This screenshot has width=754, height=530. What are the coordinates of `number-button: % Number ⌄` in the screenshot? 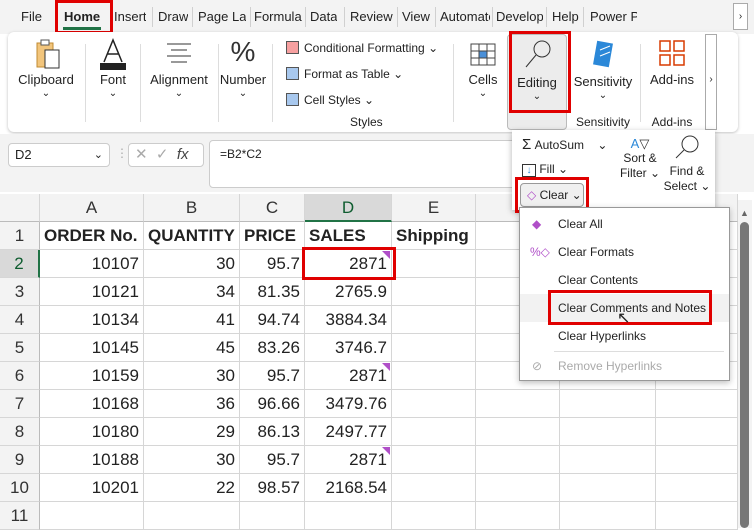 It's located at (243, 82).